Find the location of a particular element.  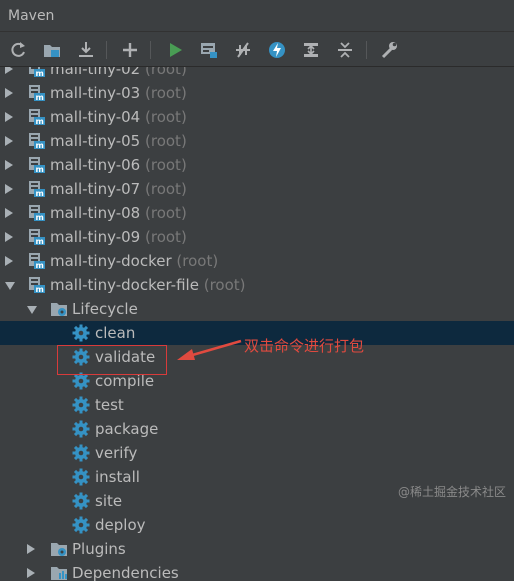

tree-node-mall-tiny-09: m mall-tiny-09 (root) is located at coordinates (257, 237).